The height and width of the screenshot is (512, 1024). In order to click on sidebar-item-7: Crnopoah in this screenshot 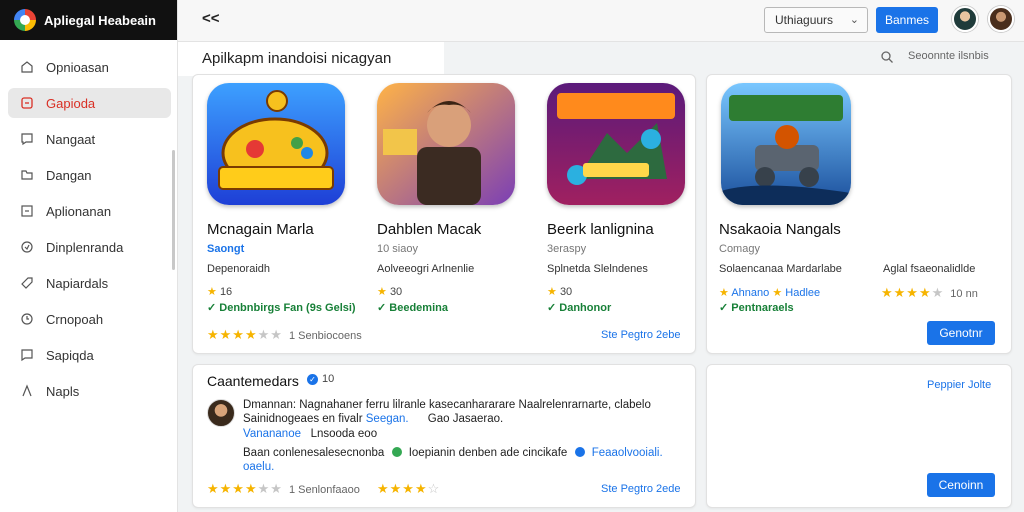, I will do `click(89, 319)`.